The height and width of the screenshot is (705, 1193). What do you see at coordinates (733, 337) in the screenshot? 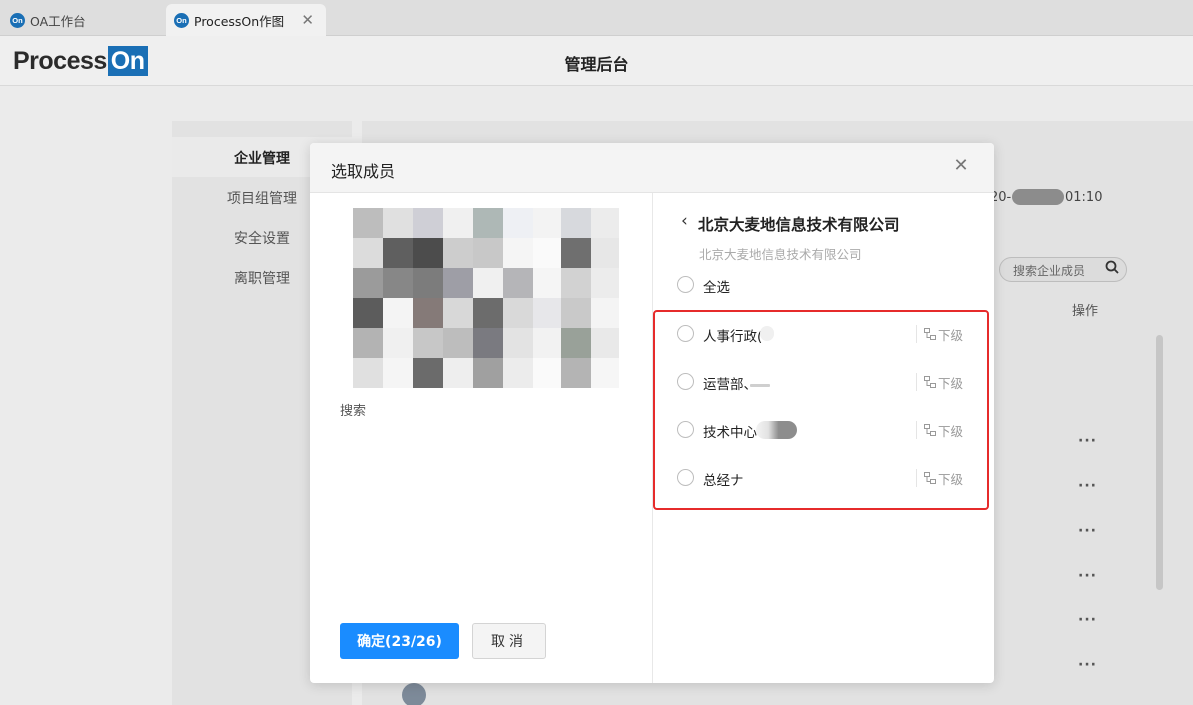
I see `department-name: 人事行政(` at bounding box center [733, 337].